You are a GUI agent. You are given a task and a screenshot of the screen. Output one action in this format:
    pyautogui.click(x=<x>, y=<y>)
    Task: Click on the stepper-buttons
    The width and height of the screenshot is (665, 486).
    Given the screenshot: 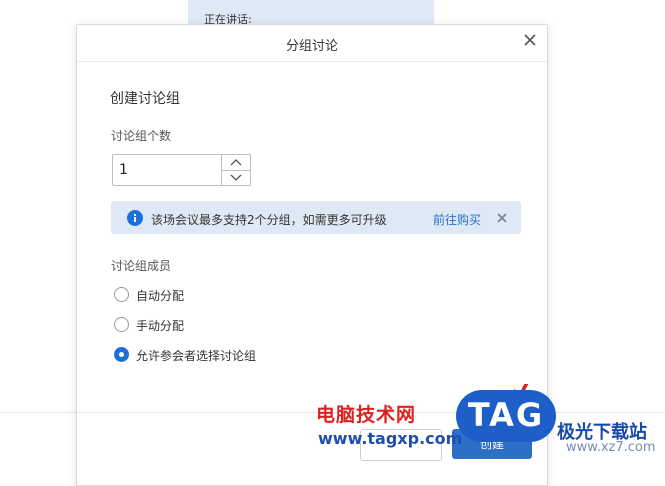 What is the action you would take?
    pyautogui.click(x=235, y=170)
    